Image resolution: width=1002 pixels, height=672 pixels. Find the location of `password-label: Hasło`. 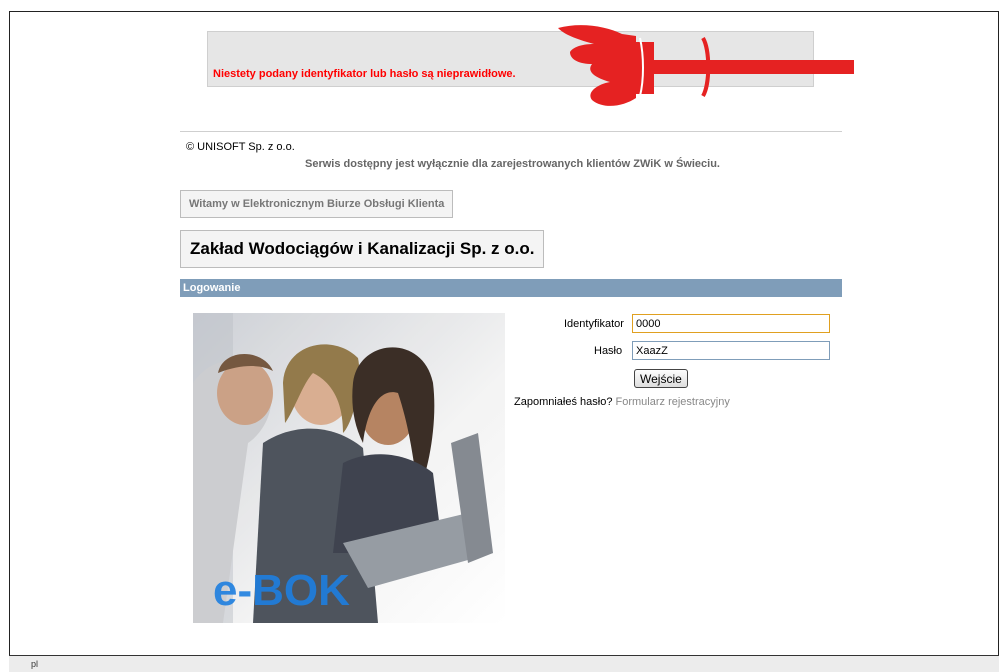

password-label: Hasło is located at coordinates (608, 351).